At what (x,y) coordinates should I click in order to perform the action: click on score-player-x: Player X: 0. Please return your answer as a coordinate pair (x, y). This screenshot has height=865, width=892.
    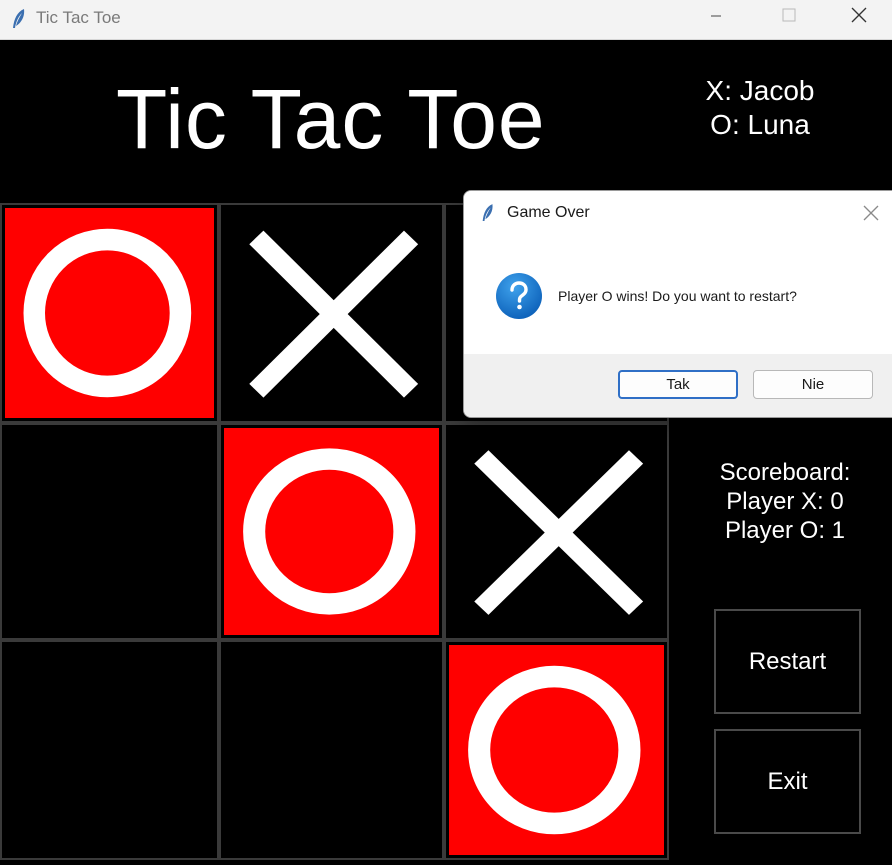
    Looking at the image, I should click on (785, 501).